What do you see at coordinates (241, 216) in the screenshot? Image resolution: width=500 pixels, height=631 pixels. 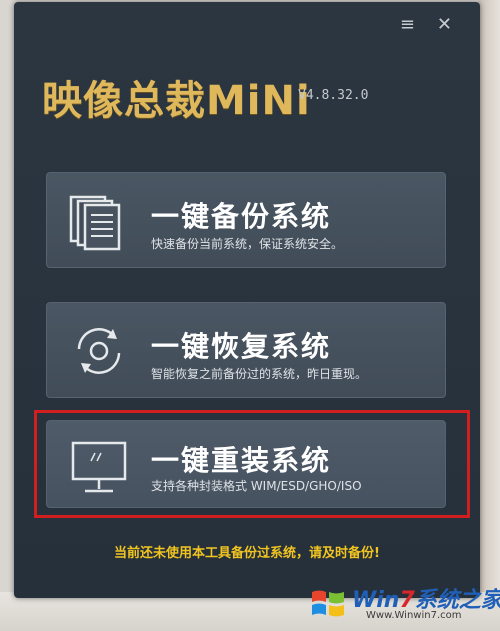 I see `backup-title: 一键备份系统` at bounding box center [241, 216].